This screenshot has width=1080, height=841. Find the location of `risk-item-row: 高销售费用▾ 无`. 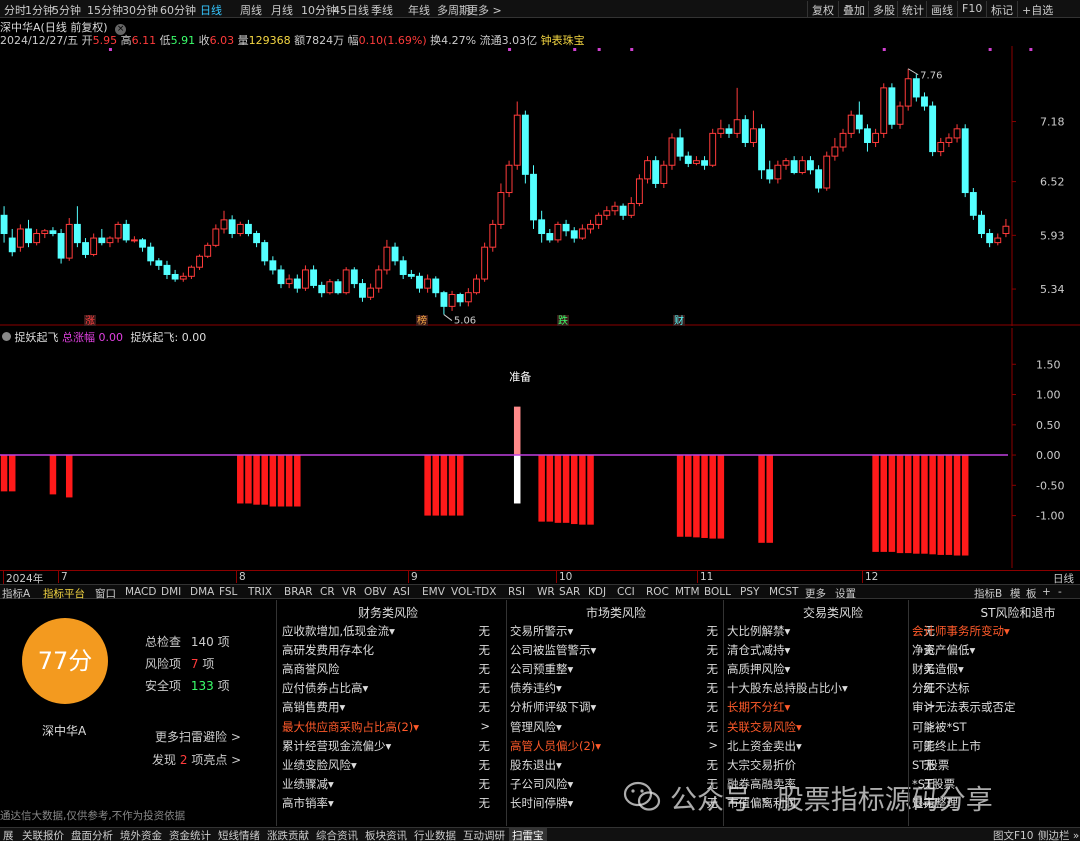

risk-item-row: 高销售费用▾ 无 is located at coordinates (389, 708).